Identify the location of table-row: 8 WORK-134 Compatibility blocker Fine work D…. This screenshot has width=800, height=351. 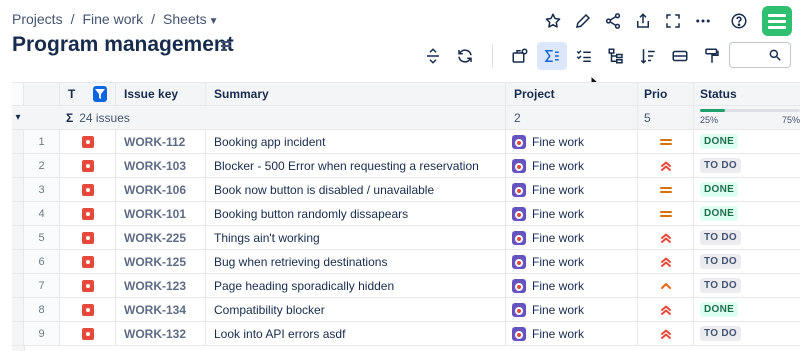
(406, 310).